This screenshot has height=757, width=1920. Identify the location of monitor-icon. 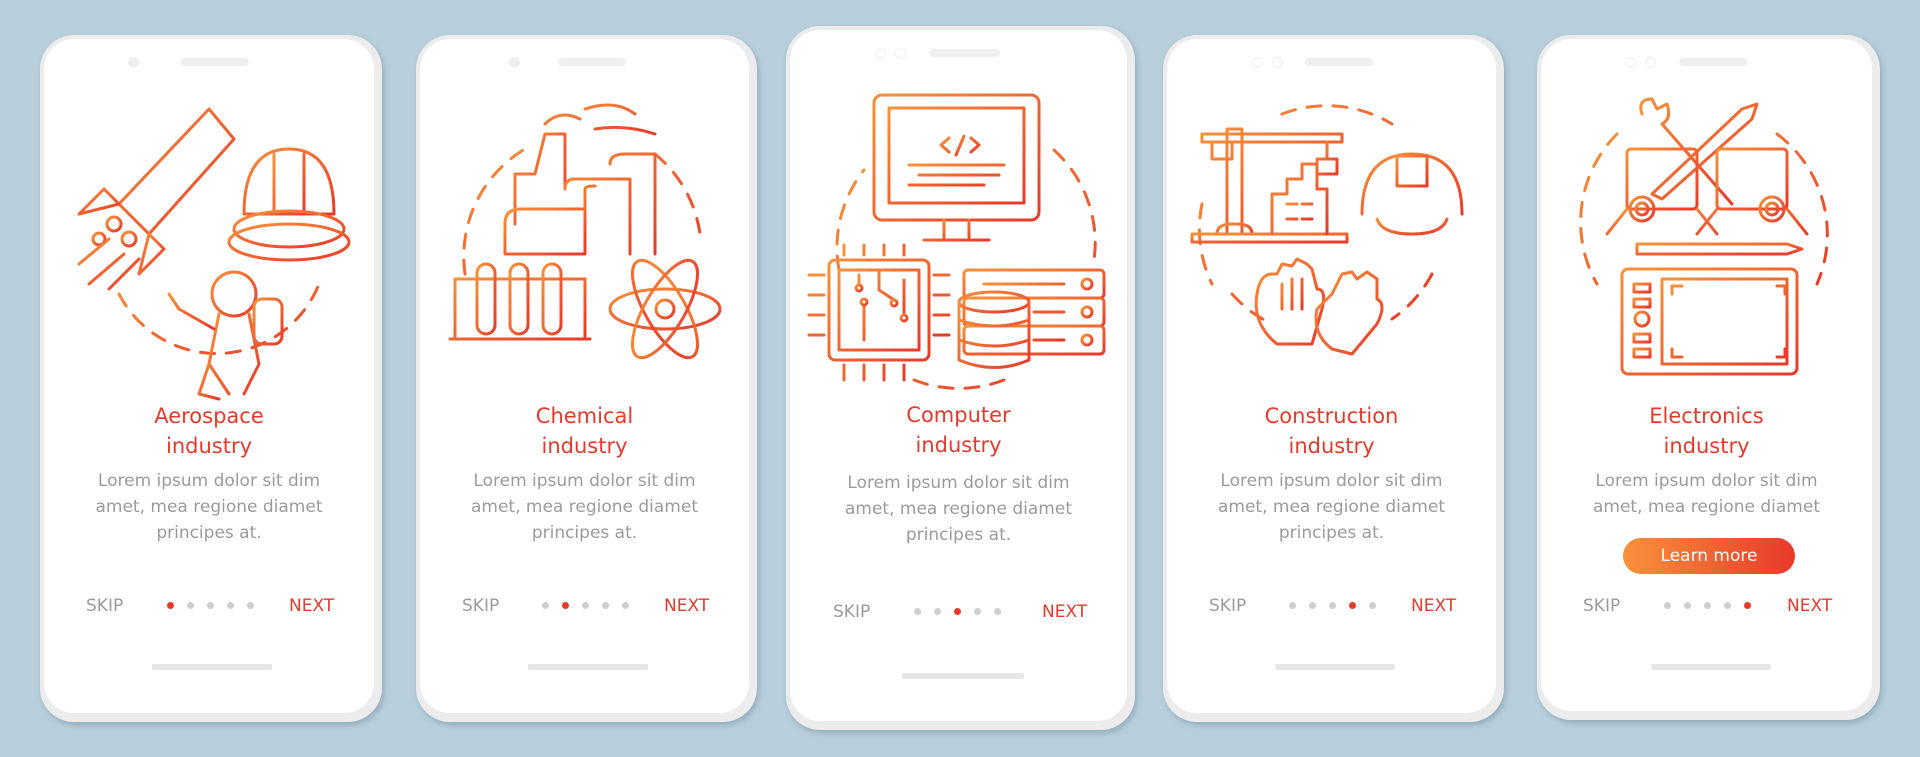
(956, 167).